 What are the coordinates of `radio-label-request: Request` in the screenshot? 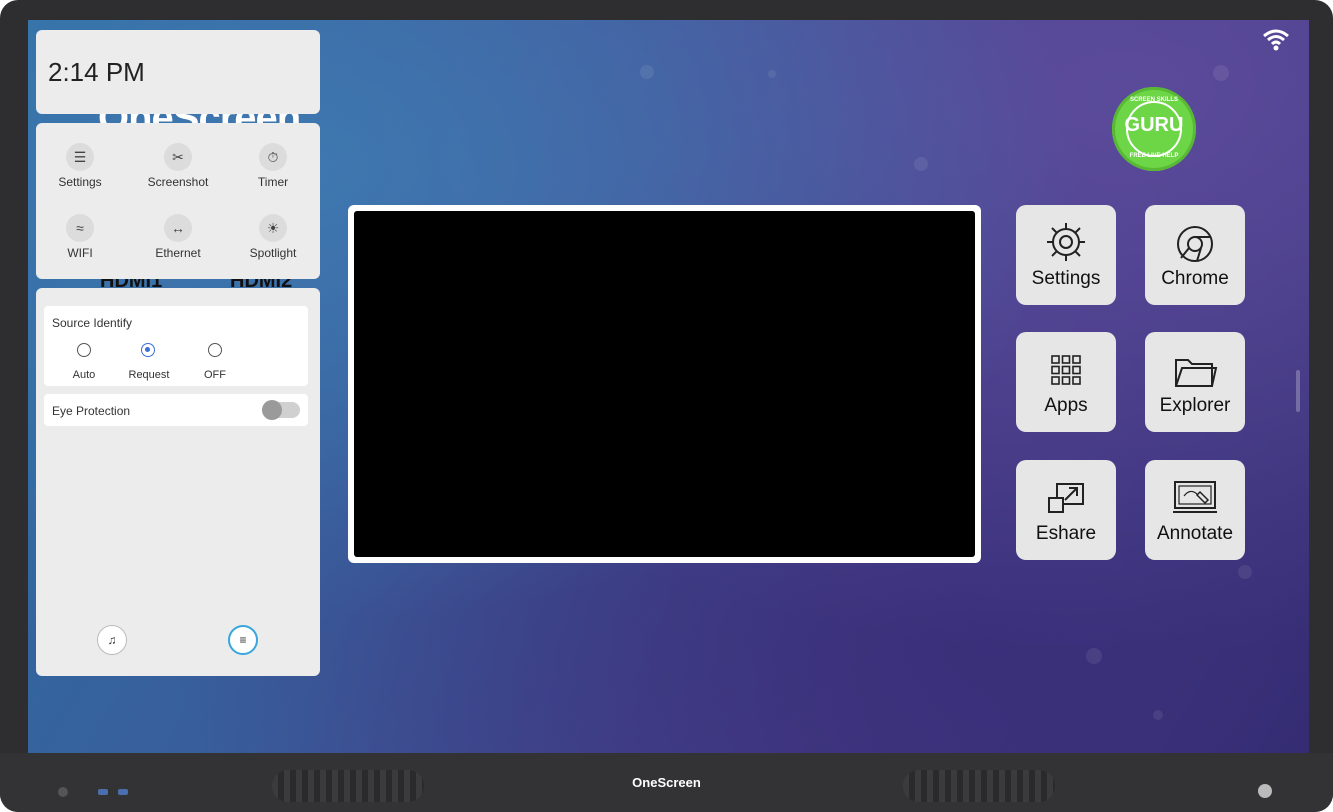 It's located at (149, 375).